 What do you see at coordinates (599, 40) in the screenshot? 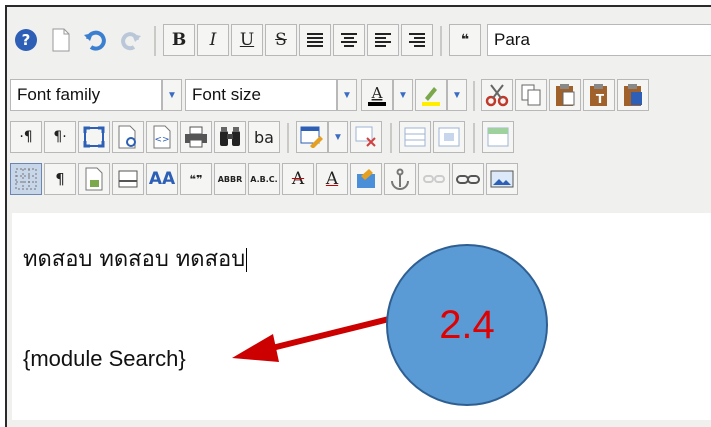
I see `format-select: Para` at bounding box center [599, 40].